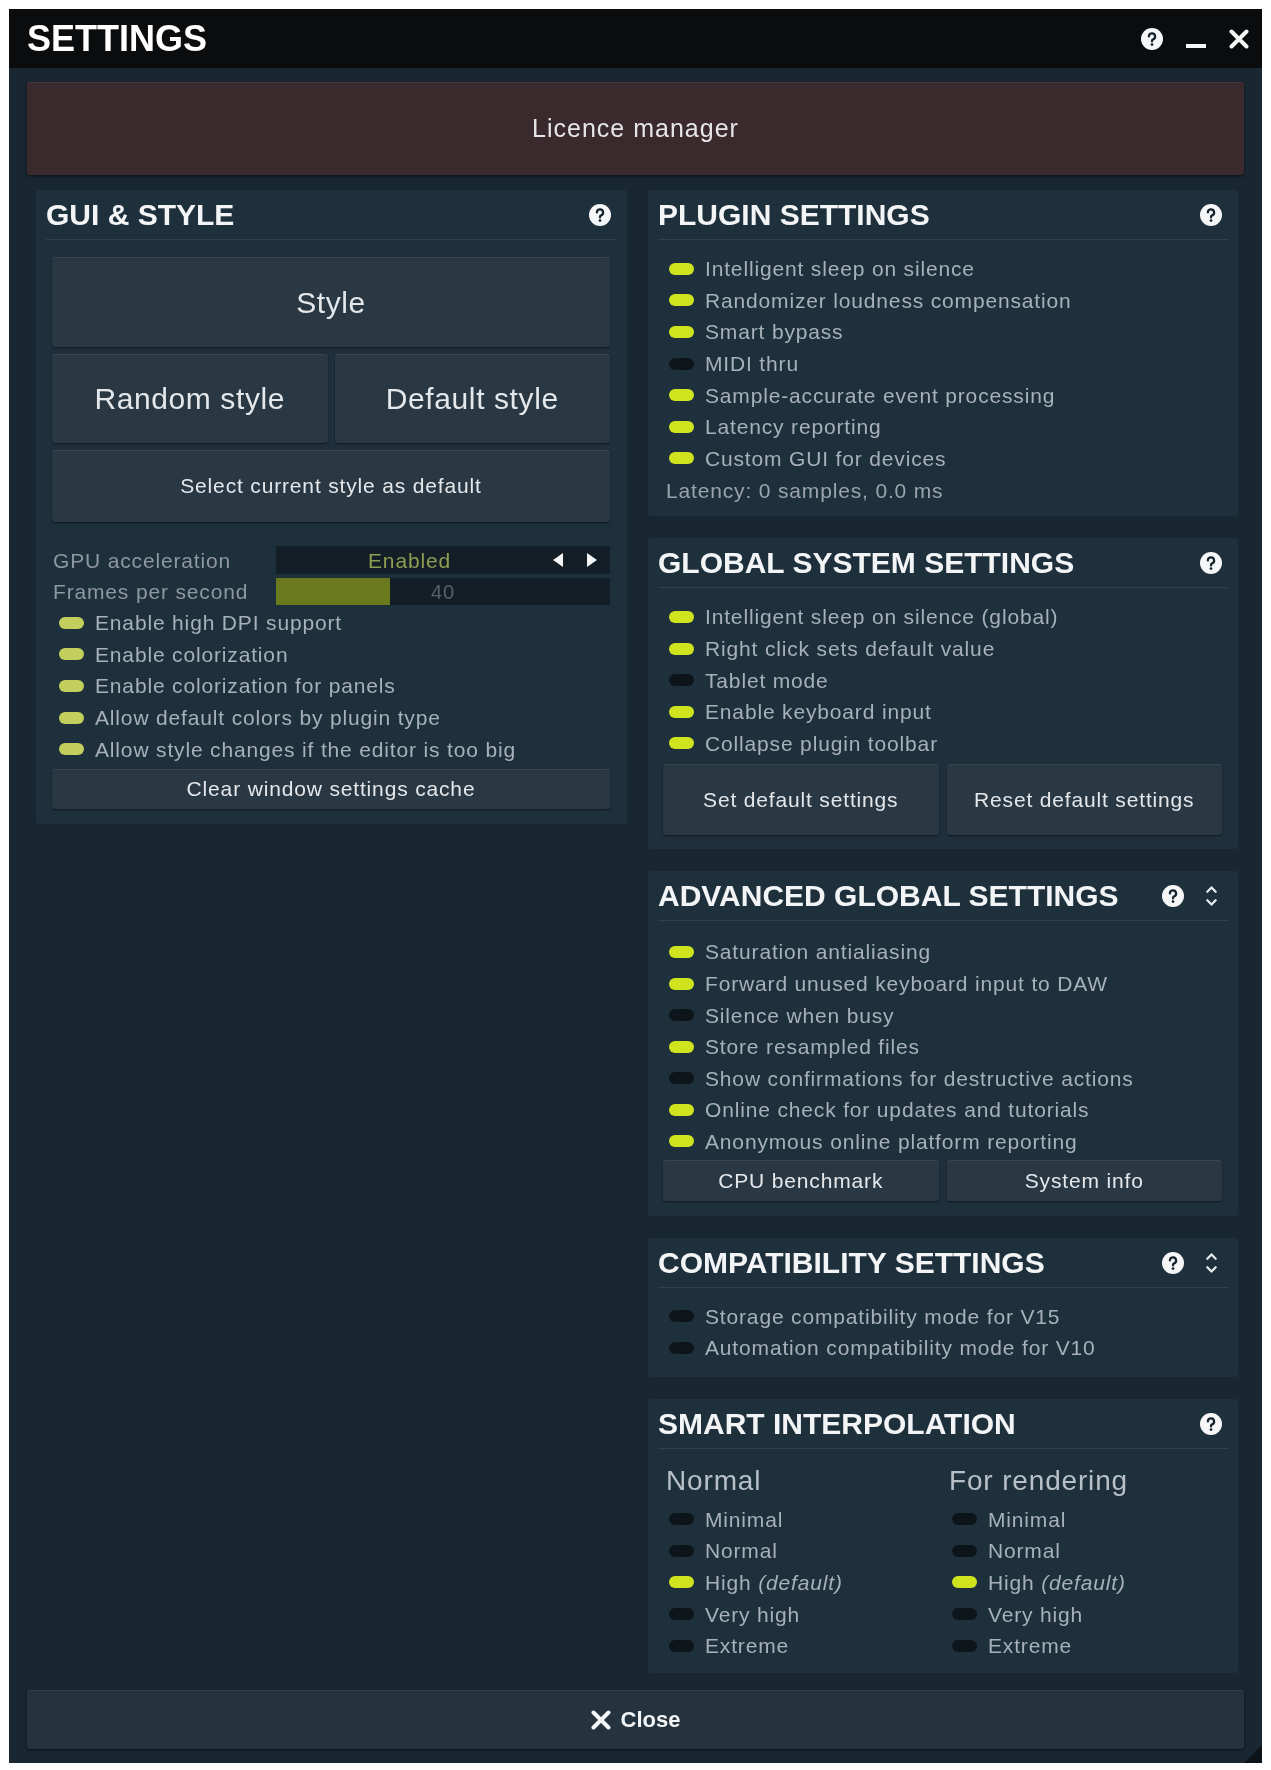  I want to click on option-label: Online check for updates and tutorials, so click(897, 1110).